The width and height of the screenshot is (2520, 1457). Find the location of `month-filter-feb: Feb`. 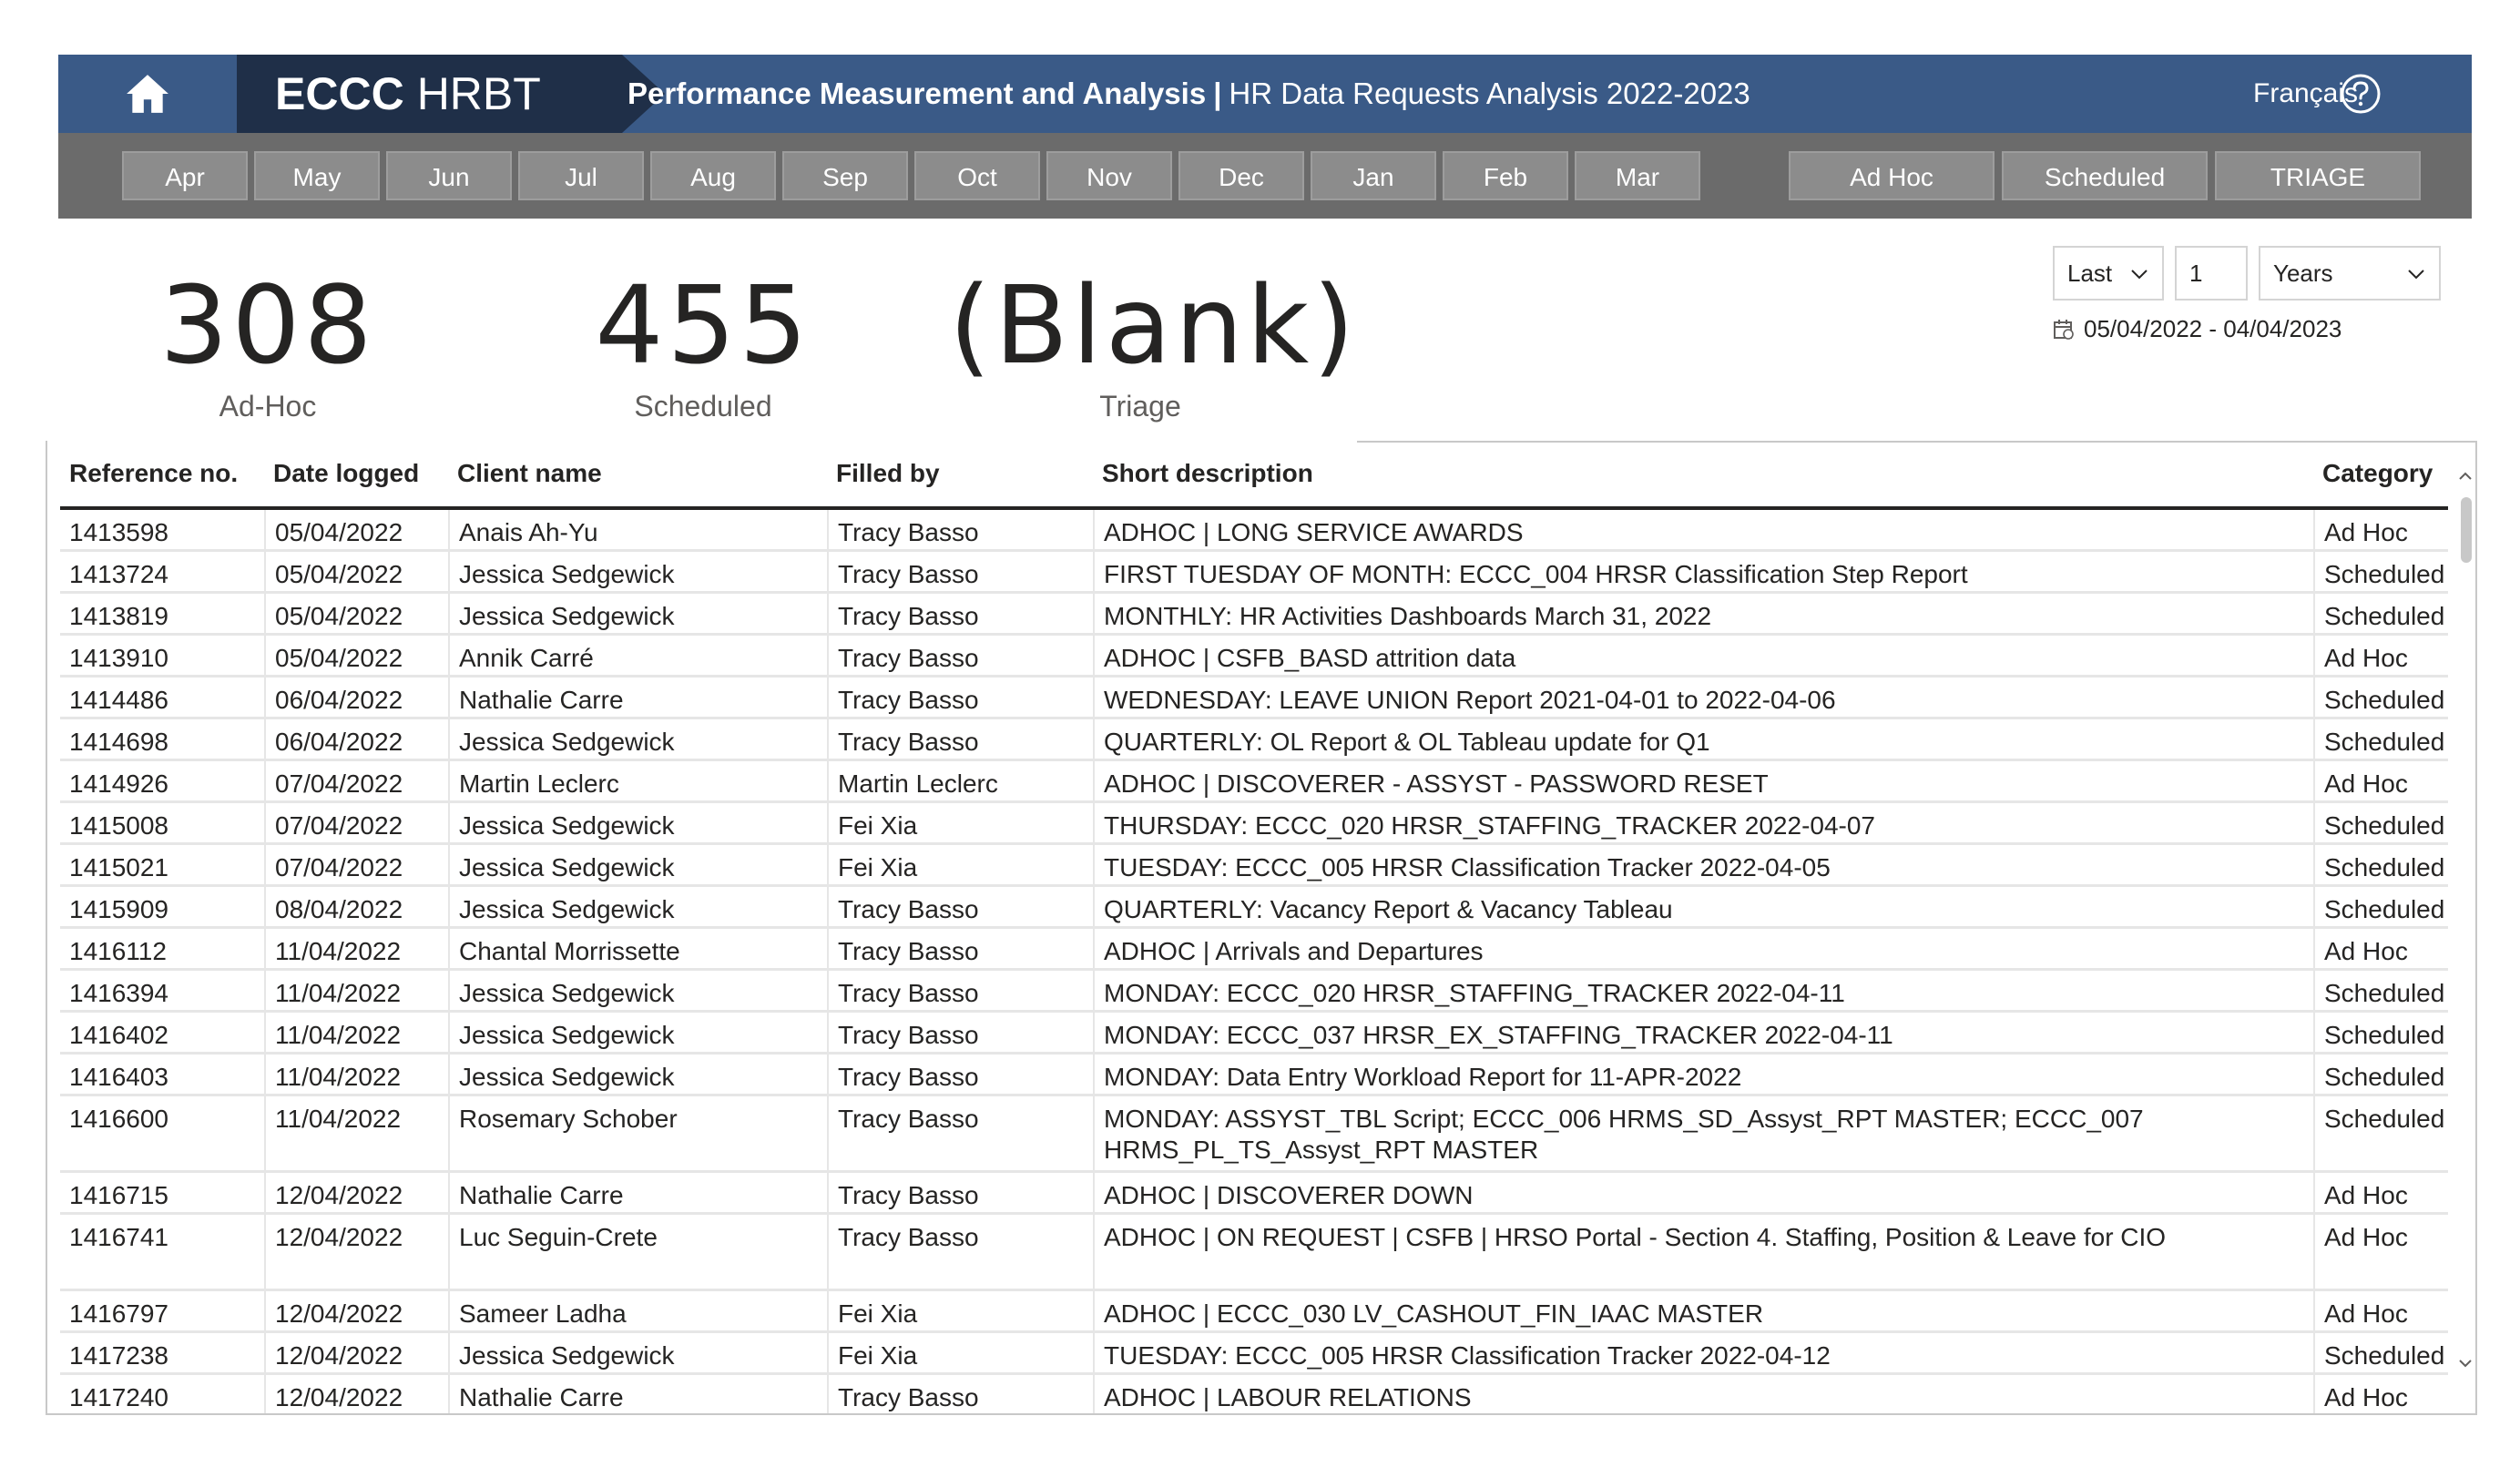

month-filter-feb: Feb is located at coordinates (1506, 176).